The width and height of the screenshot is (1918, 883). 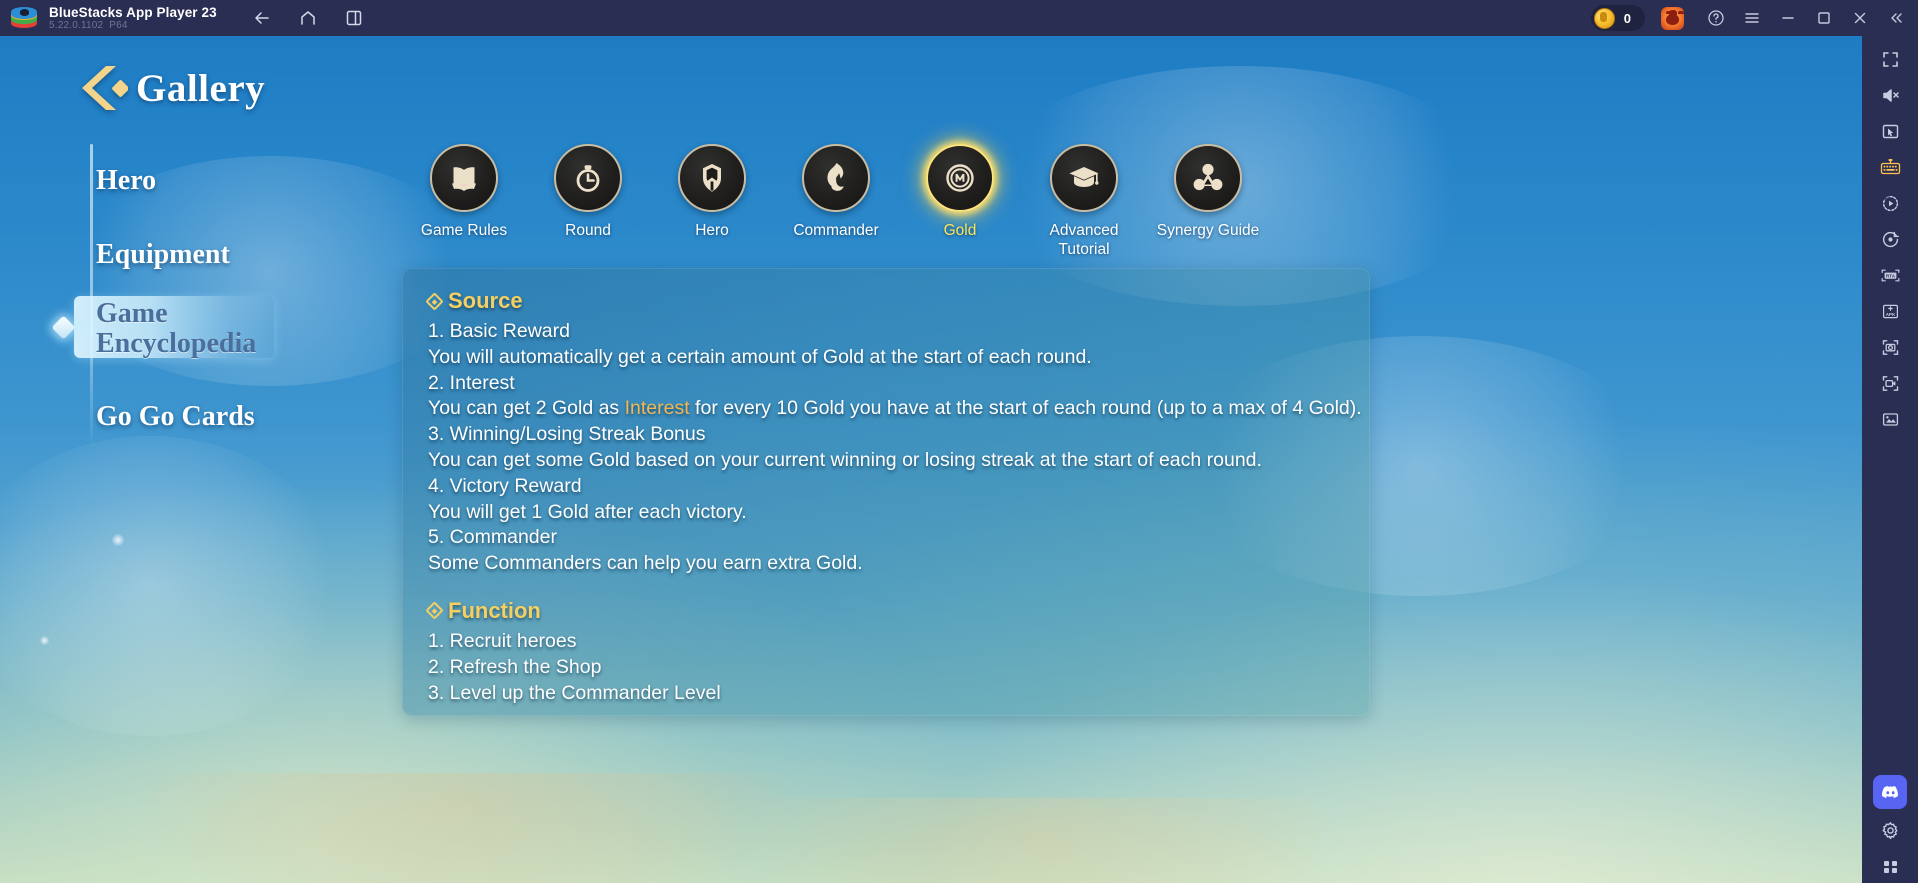 I want to click on sidebar-item-hero: Hero, so click(x=246, y=181).